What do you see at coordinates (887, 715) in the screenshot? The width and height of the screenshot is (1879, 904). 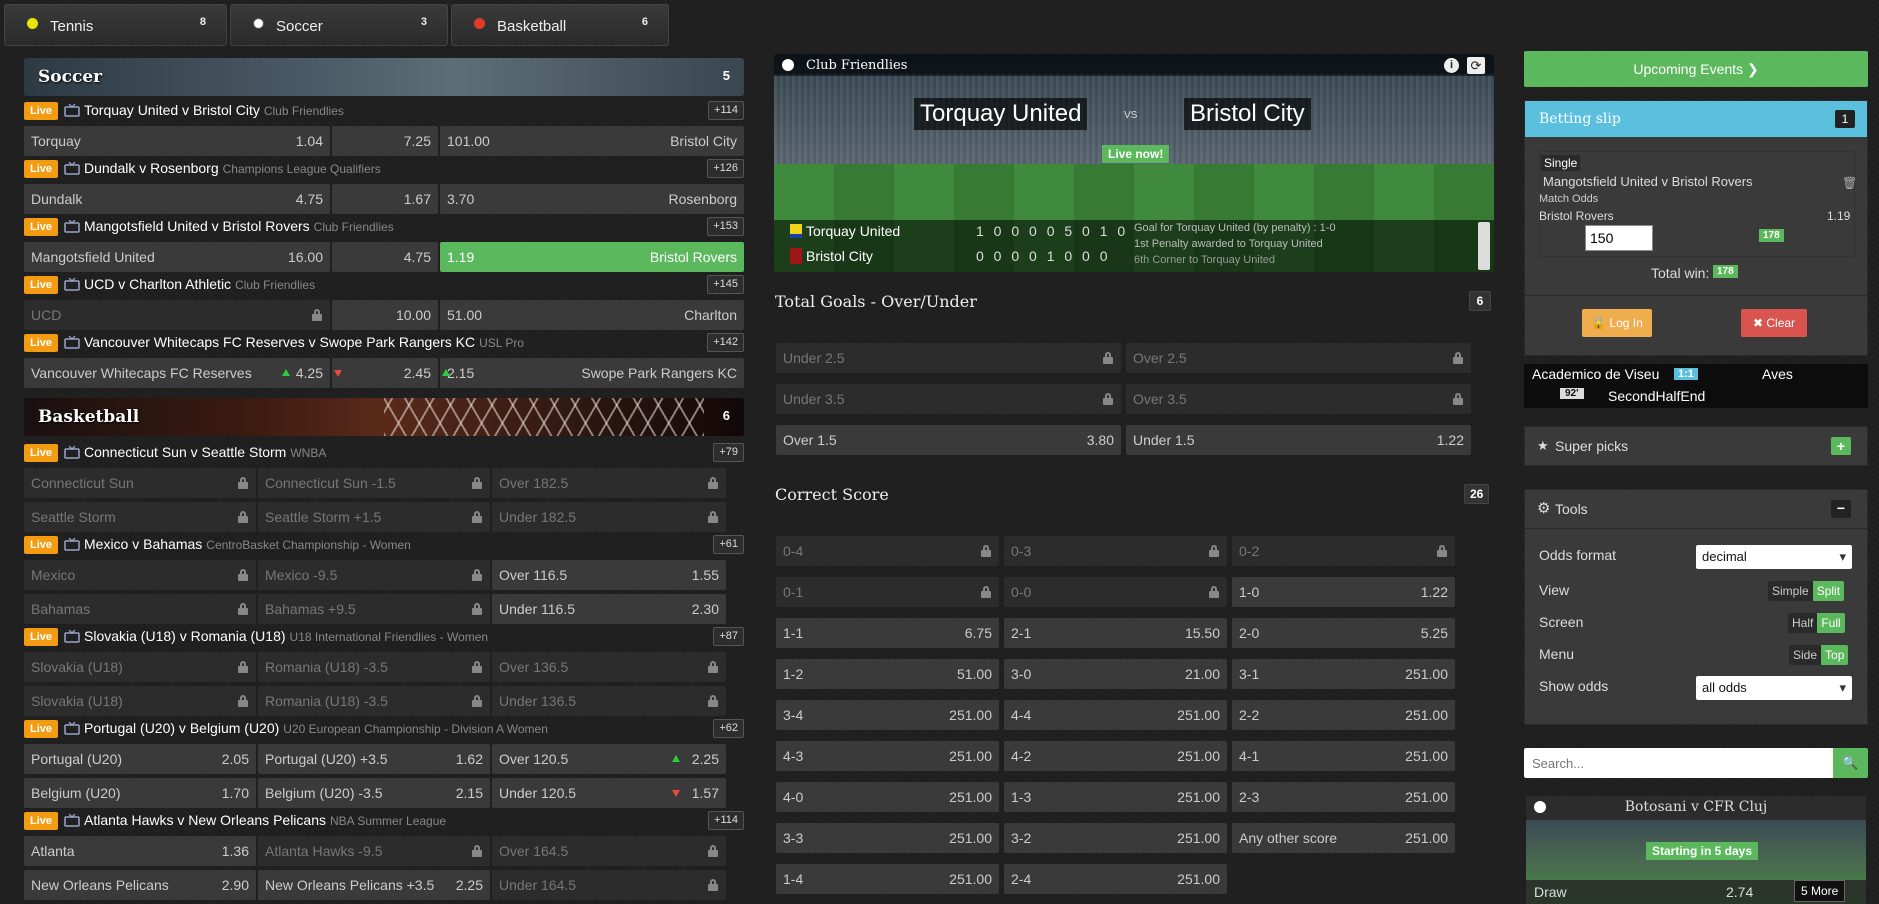 I see `correct-score-cell: 3-4 251.00` at bounding box center [887, 715].